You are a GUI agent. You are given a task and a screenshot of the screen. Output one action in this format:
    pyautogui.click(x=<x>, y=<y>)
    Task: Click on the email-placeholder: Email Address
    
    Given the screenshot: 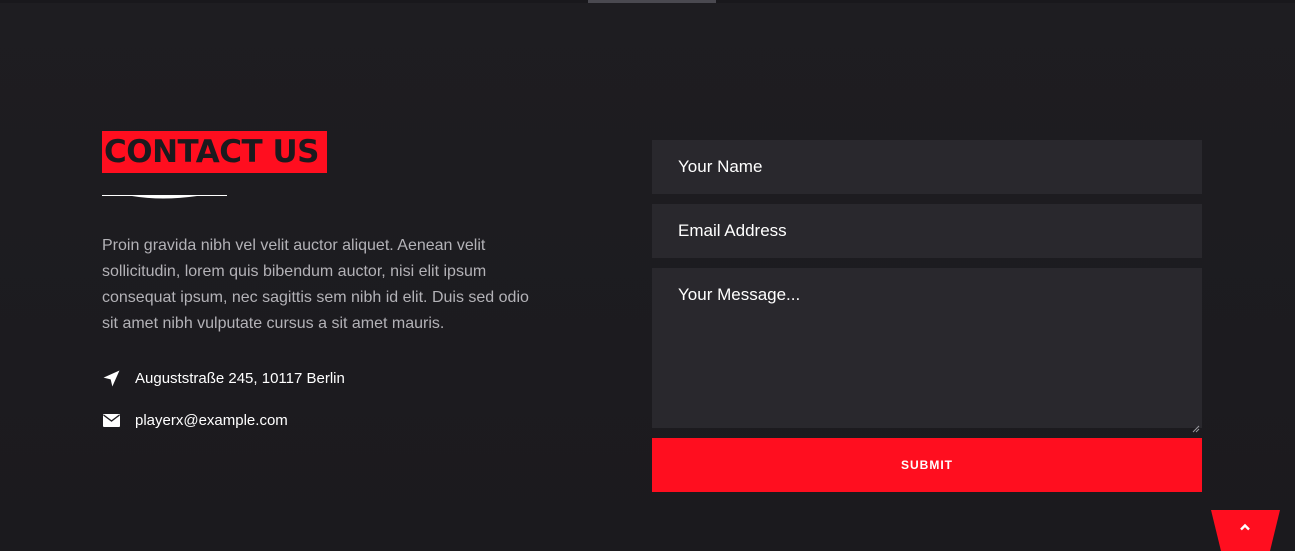 What is the action you would take?
    pyautogui.click(x=732, y=230)
    